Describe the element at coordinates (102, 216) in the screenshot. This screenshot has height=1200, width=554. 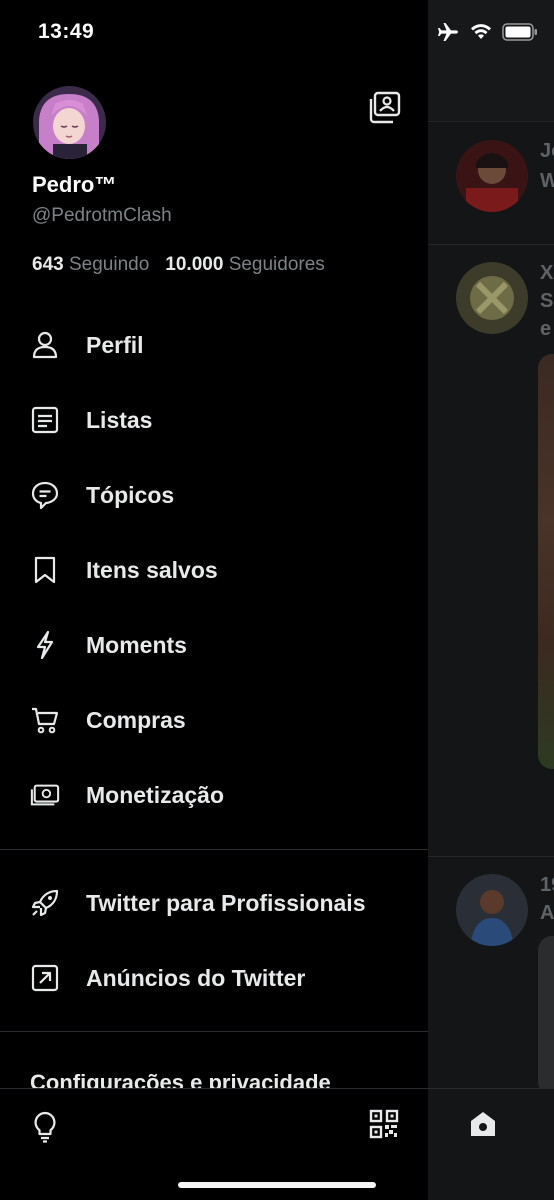
I see `user-handle: @PedrotmClash` at that location.